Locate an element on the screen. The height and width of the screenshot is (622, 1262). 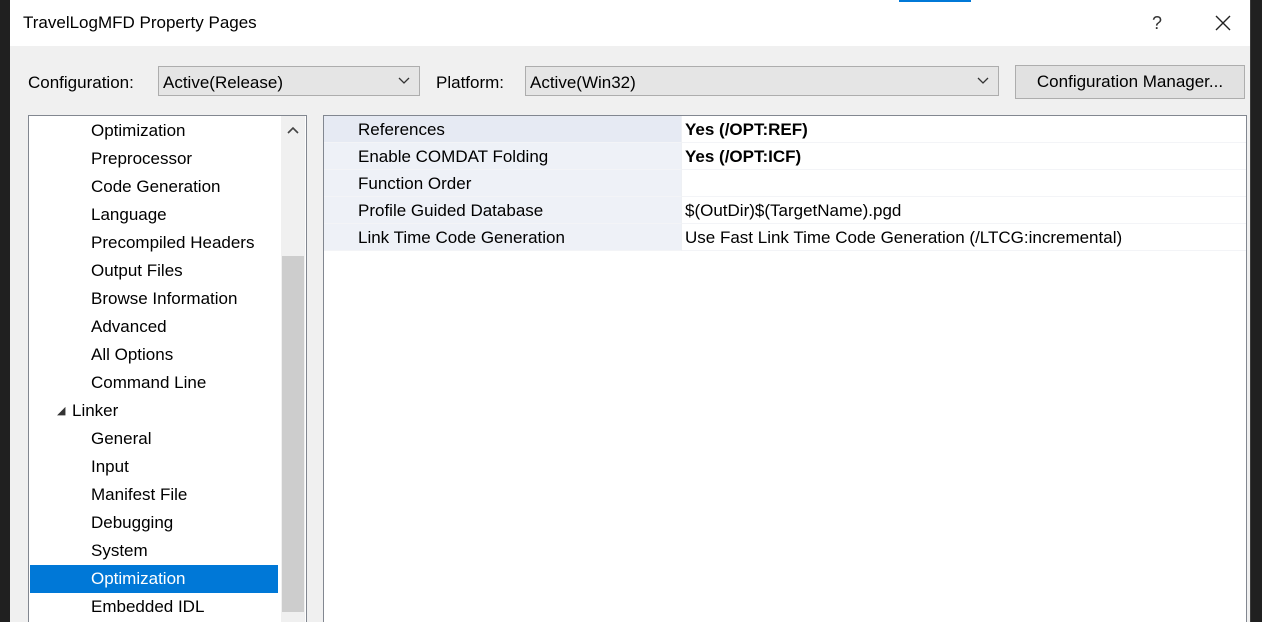
property-name-cell: Function Order is located at coordinates (502, 183).